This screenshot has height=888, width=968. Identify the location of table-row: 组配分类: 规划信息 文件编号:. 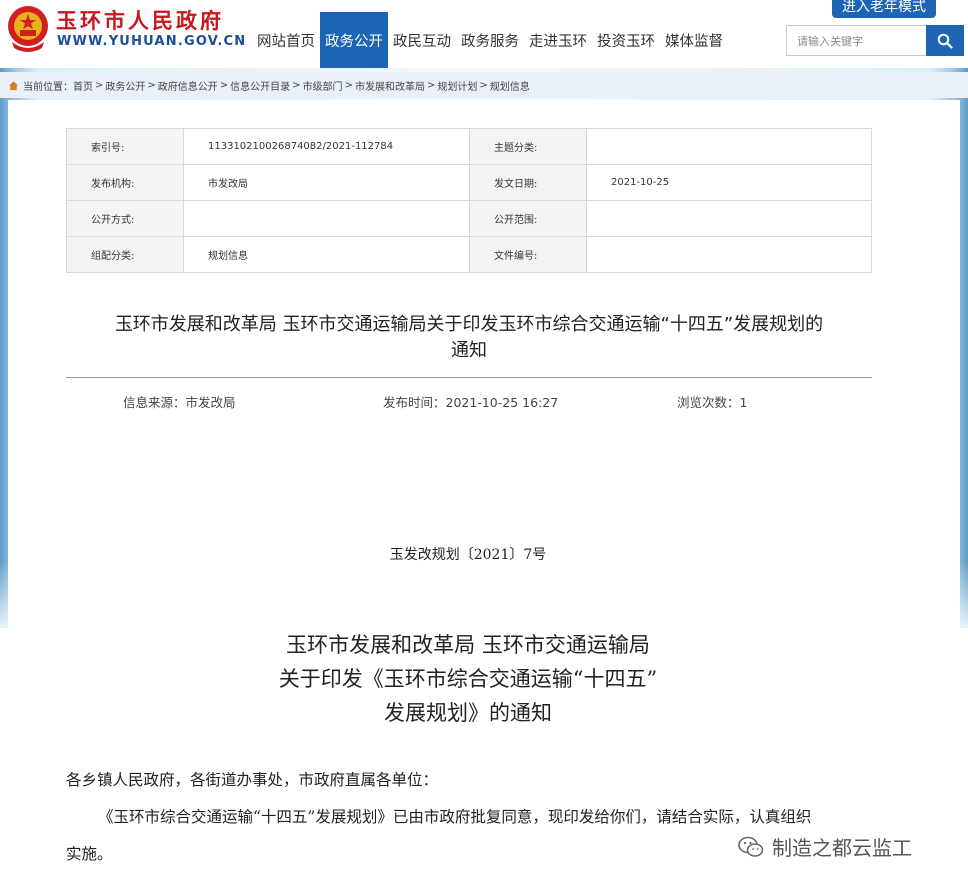
(469, 254).